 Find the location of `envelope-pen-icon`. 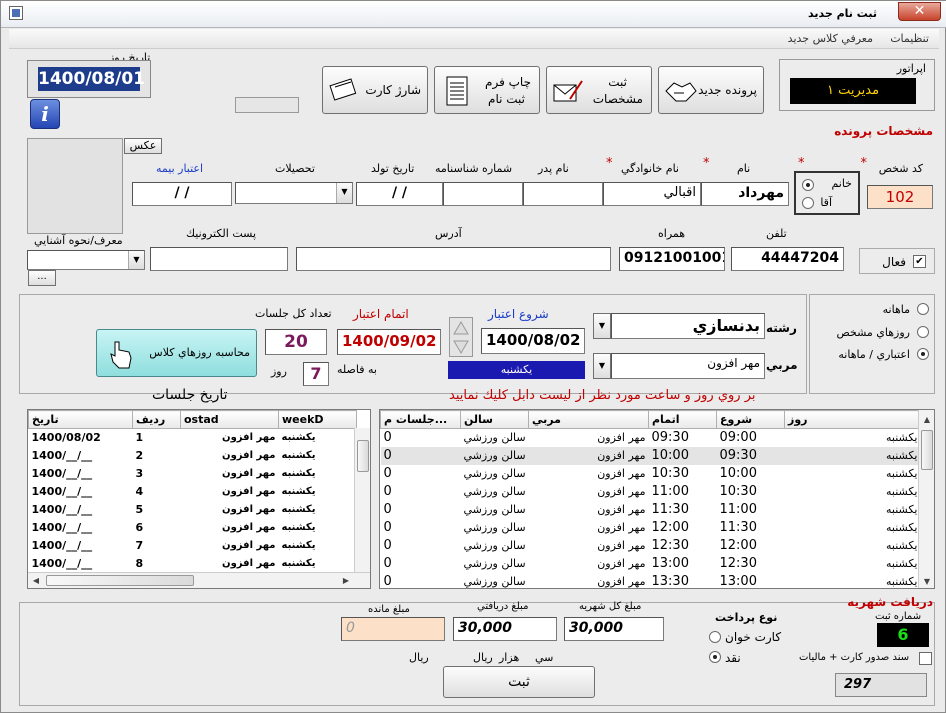

envelope-pen-icon is located at coordinates (568, 91).